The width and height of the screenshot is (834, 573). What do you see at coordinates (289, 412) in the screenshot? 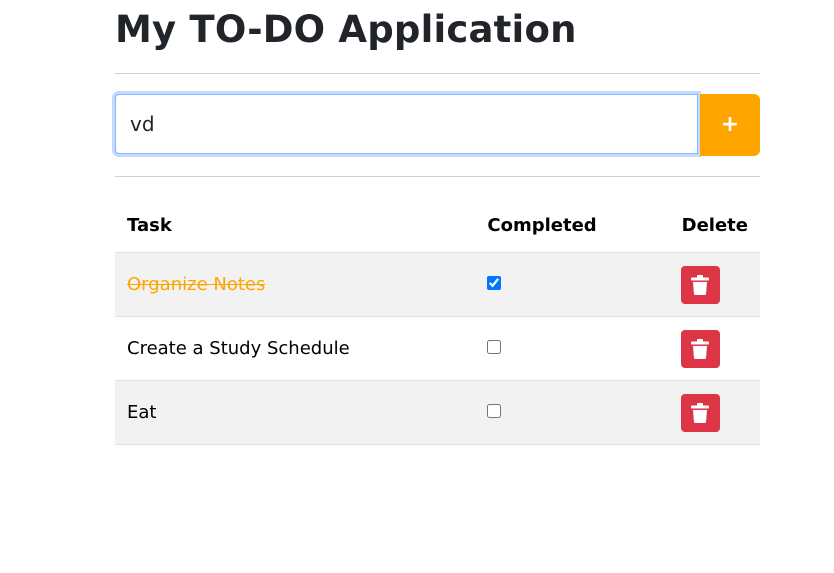
I see `task-cell: Eat` at bounding box center [289, 412].